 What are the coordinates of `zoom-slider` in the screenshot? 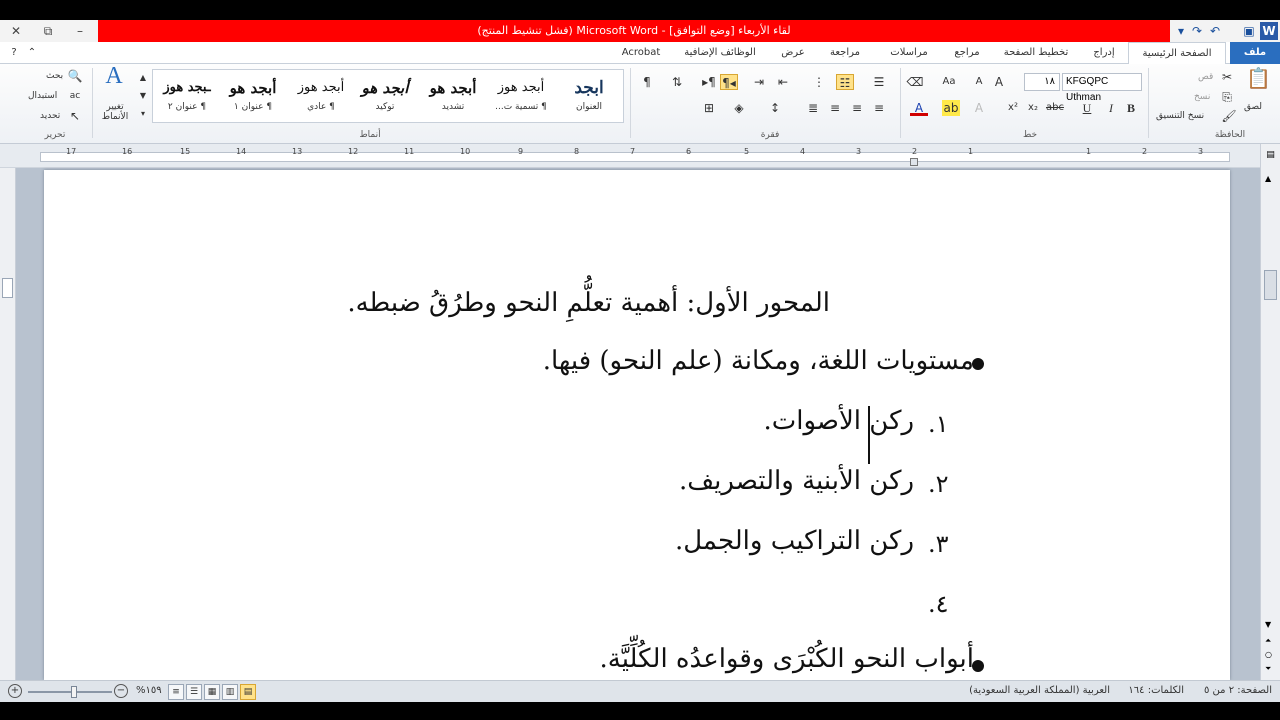 It's located at (70, 692).